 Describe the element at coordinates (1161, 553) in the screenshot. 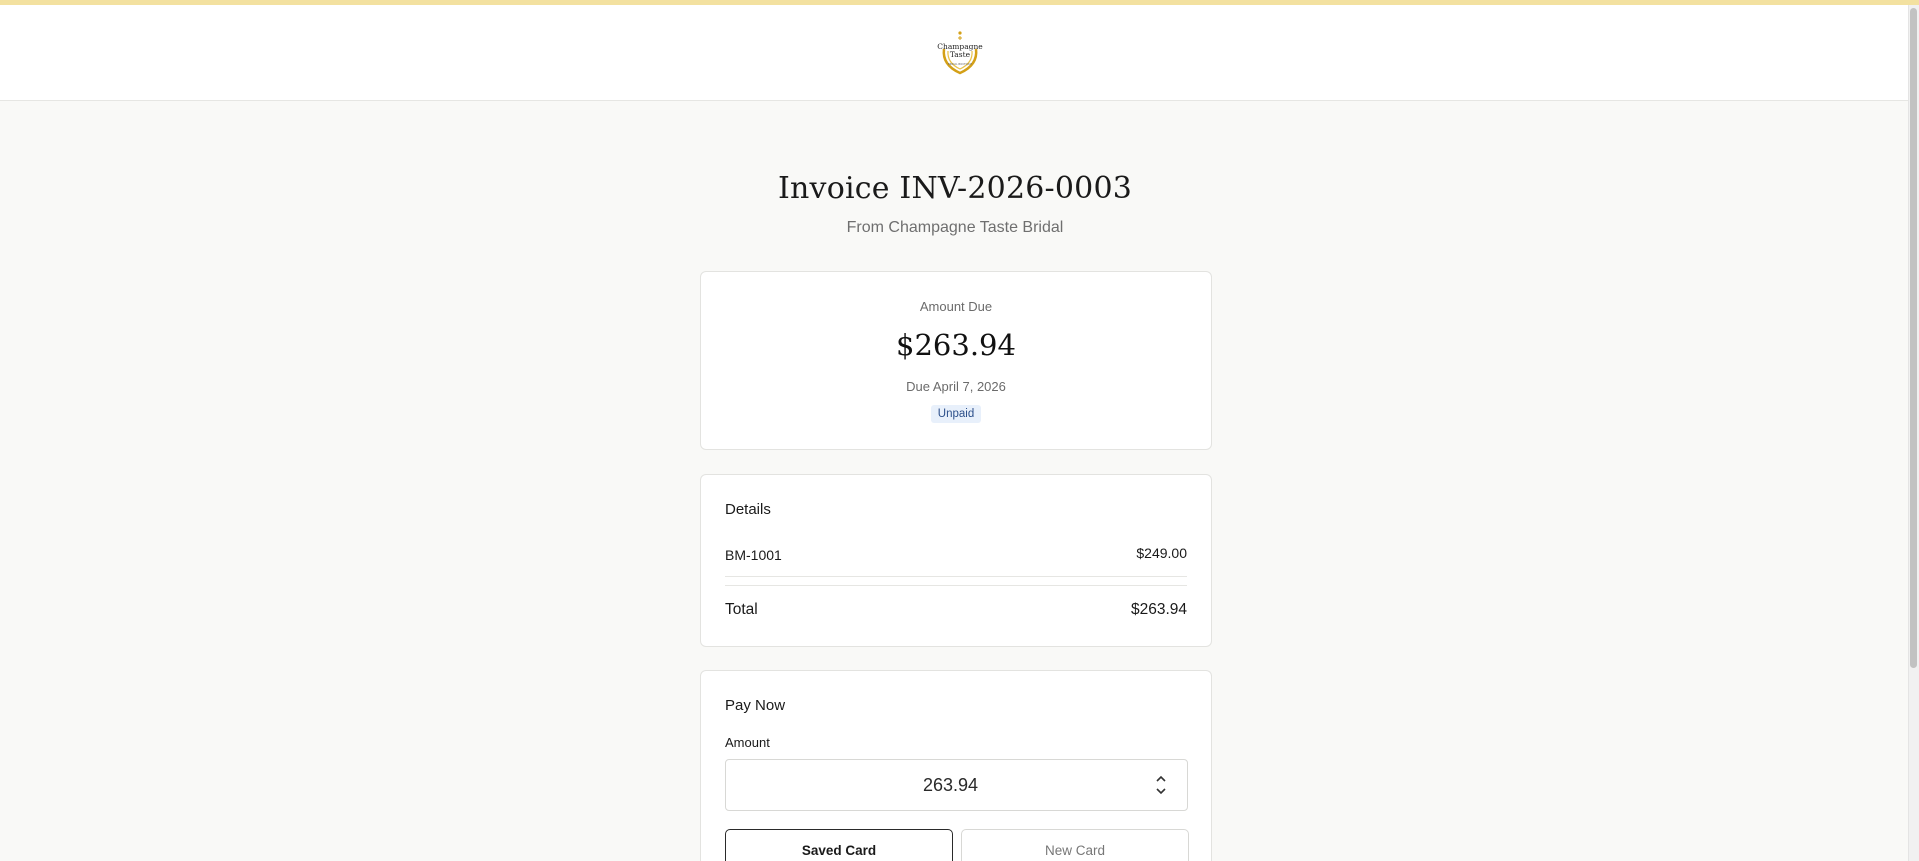

I see `line-item-amount: $249.00` at that location.